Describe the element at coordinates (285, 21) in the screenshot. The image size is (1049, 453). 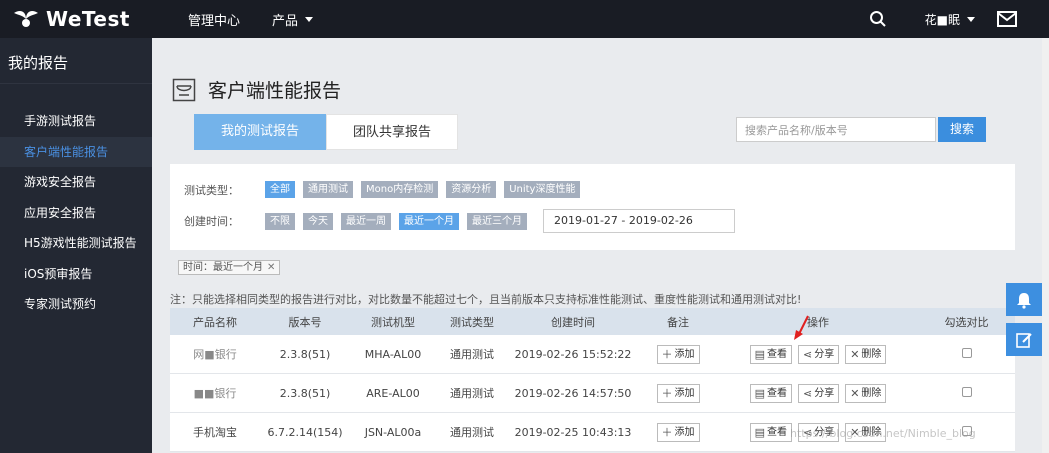
I see `nav-label: 产品` at that location.